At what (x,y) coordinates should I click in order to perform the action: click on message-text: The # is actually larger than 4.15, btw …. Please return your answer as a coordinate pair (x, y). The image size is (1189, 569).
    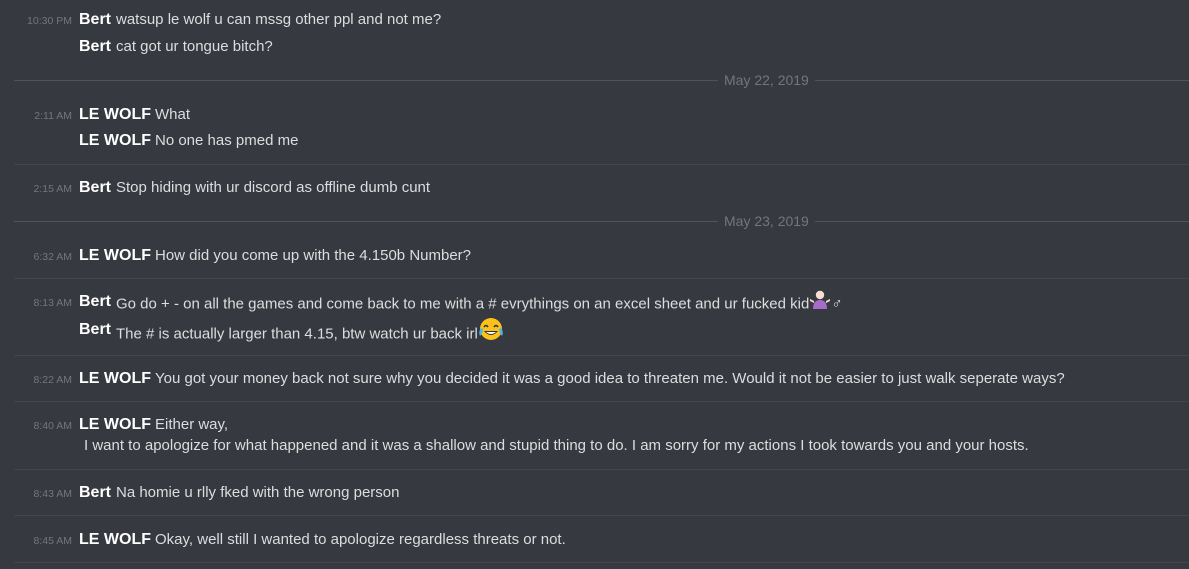
    Looking at the image, I should click on (310, 333).